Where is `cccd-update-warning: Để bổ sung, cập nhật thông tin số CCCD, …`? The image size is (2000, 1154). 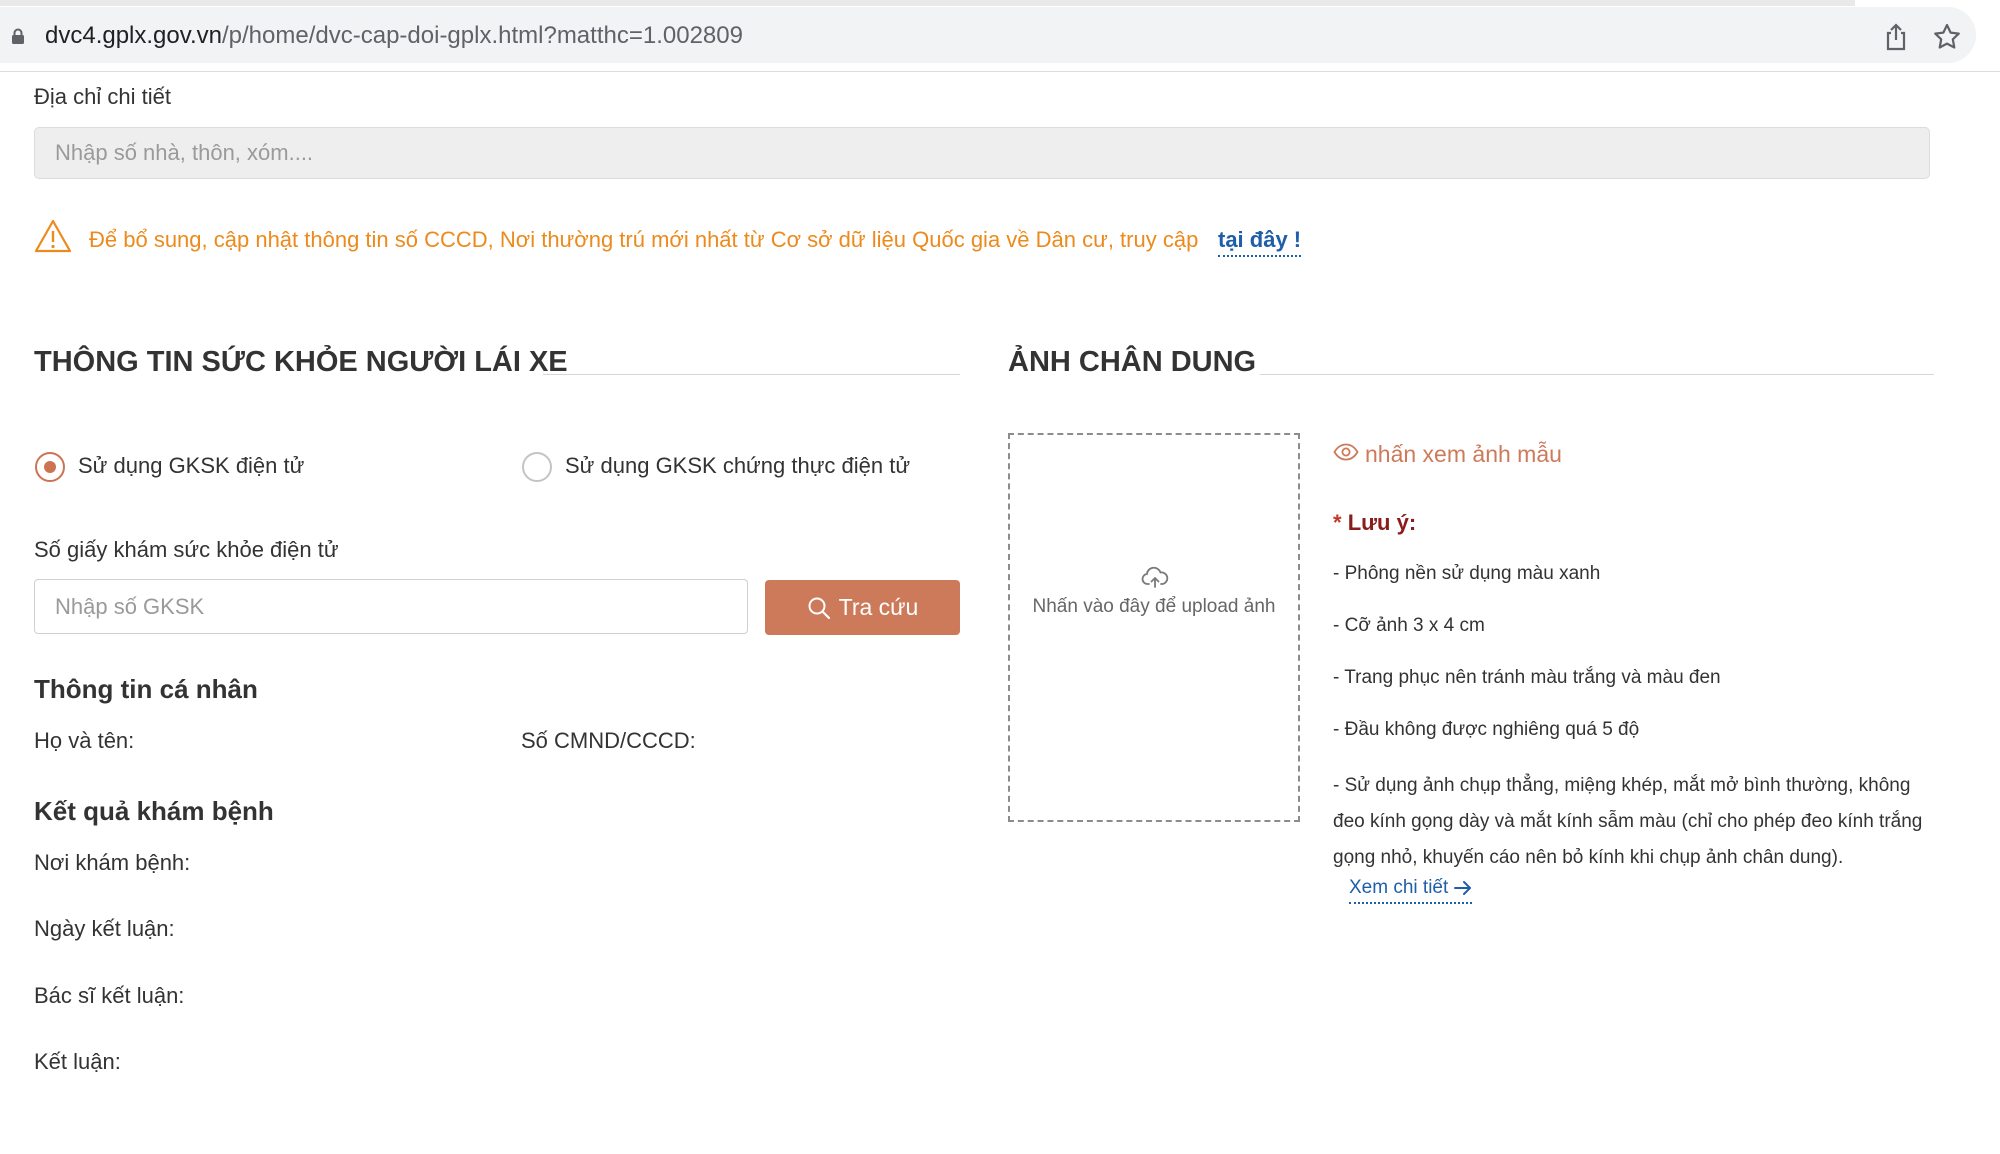
cccd-update-warning: Để bổ sung, cập nhật thông tin số CCCD, … is located at coordinates (644, 239).